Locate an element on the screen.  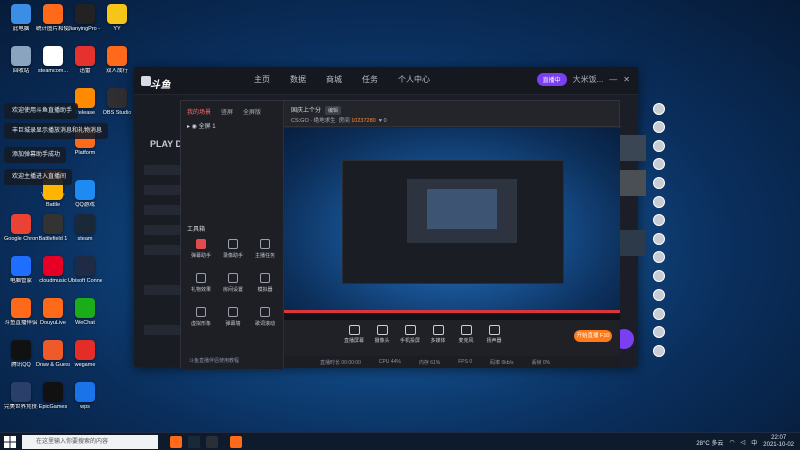
notification-3: 添加弹幕助手成功 is located at coordinates (35, 155).